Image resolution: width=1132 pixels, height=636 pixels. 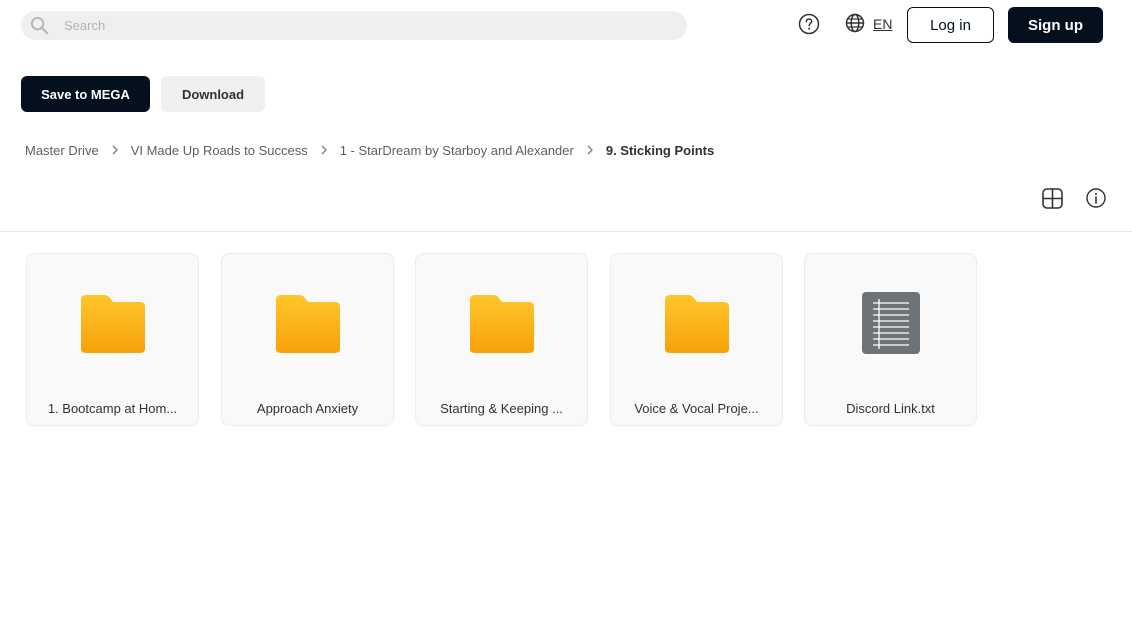 I want to click on item-name: Approach Anxiety, so click(x=307, y=408).